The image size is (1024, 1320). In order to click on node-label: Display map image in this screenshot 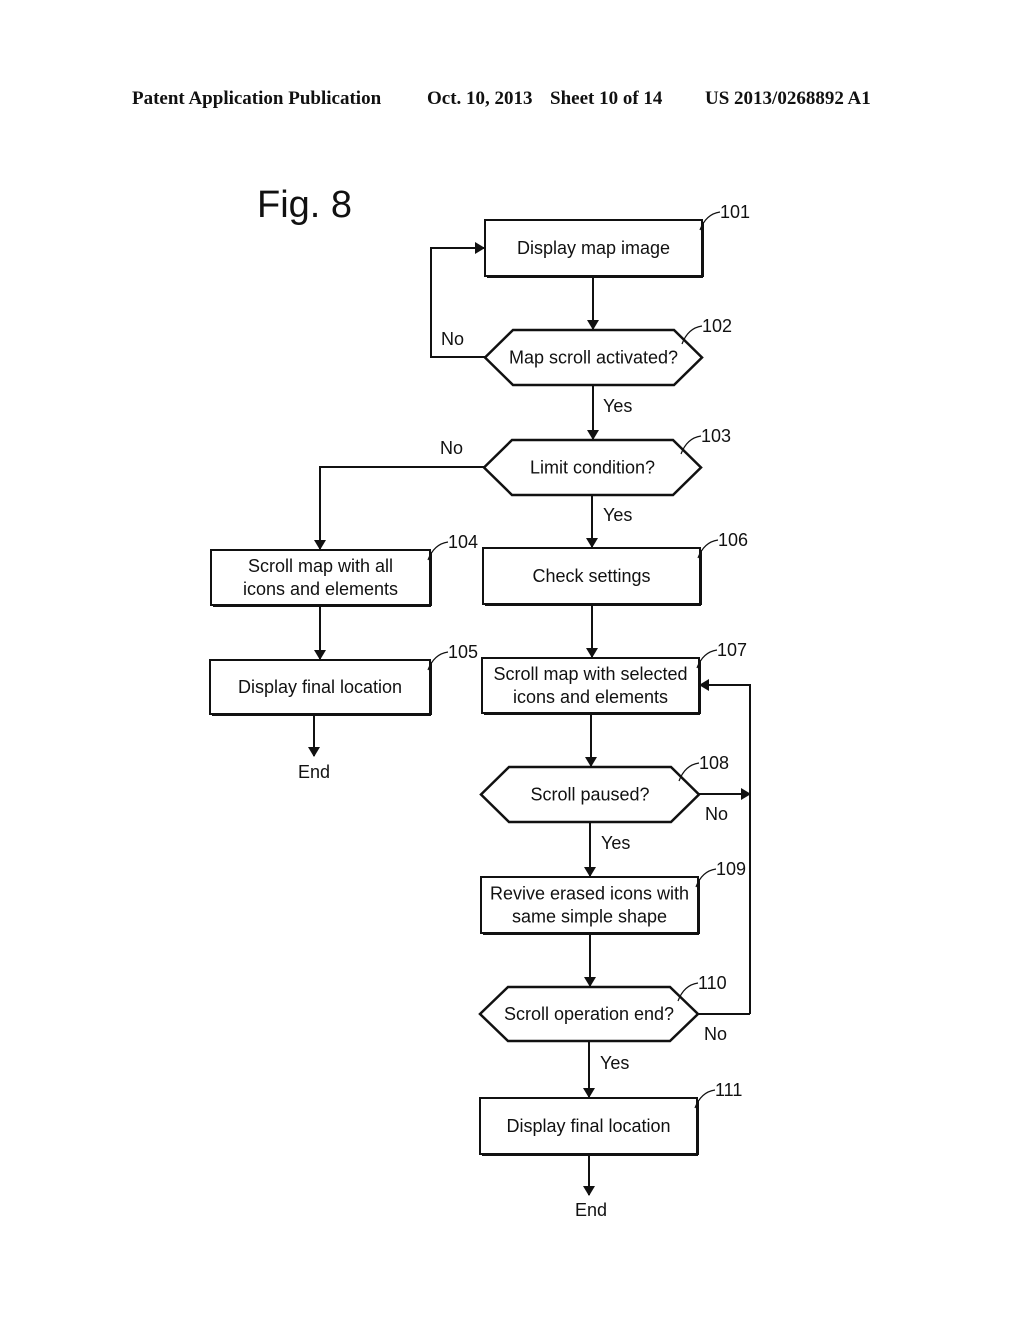, I will do `click(593, 248)`.